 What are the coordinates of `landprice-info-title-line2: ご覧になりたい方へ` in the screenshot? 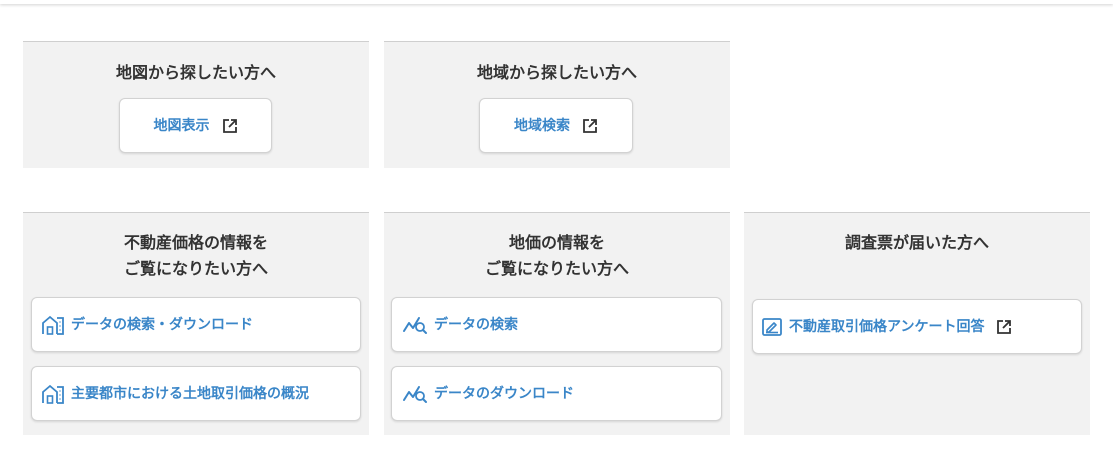 It's located at (556, 268).